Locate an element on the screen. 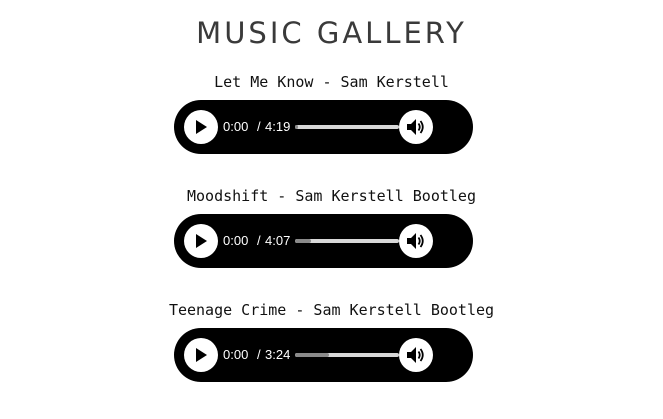 This screenshot has height=419, width=663. page-title: MUSIC GALLERY is located at coordinates (331, 33).